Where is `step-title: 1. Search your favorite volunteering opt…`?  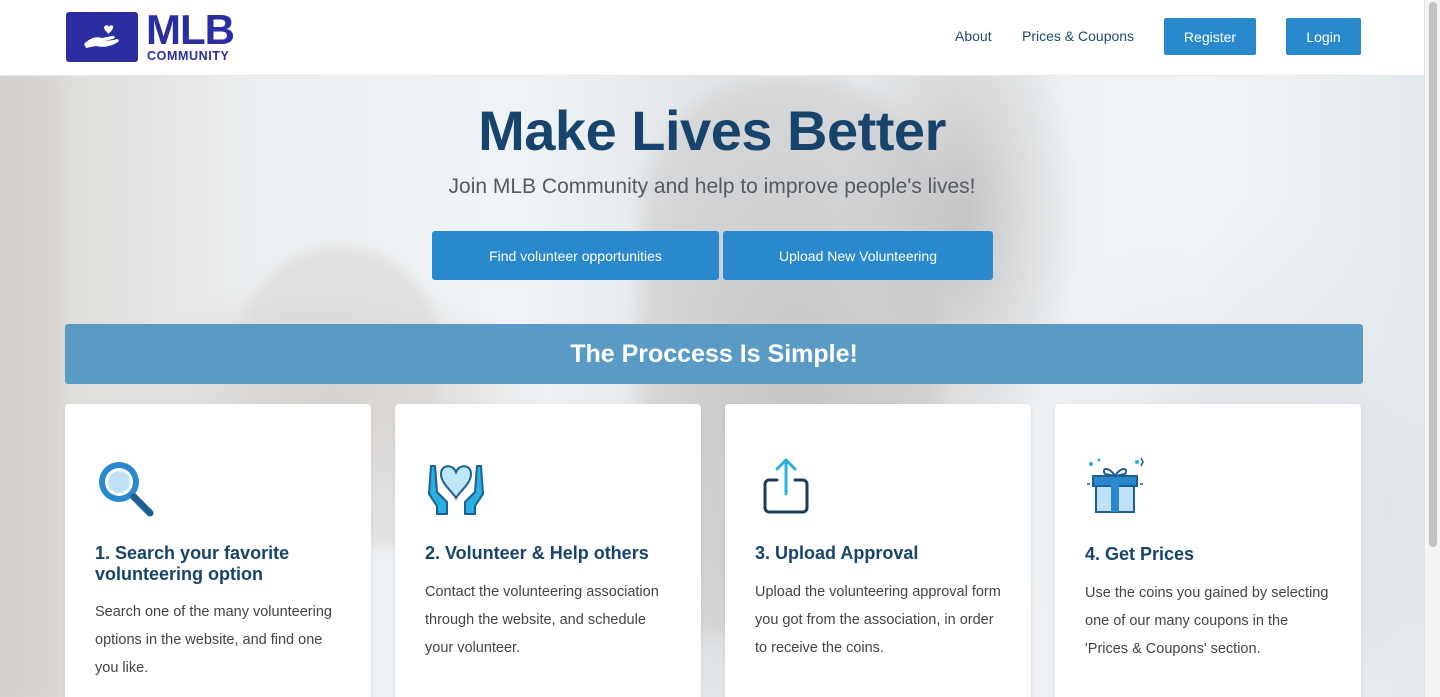 step-title: 1. Search your favorite volunteering opt… is located at coordinates (192, 563).